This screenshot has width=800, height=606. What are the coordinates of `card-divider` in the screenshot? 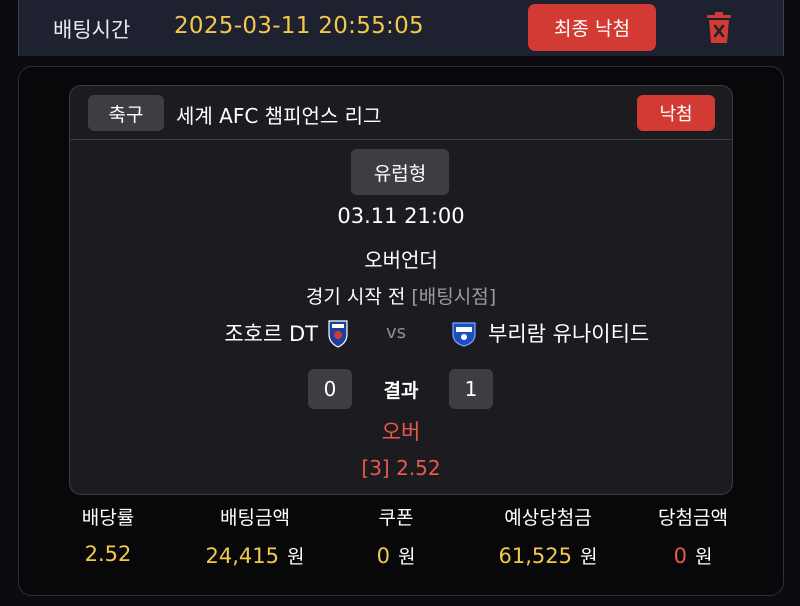 It's located at (401, 139).